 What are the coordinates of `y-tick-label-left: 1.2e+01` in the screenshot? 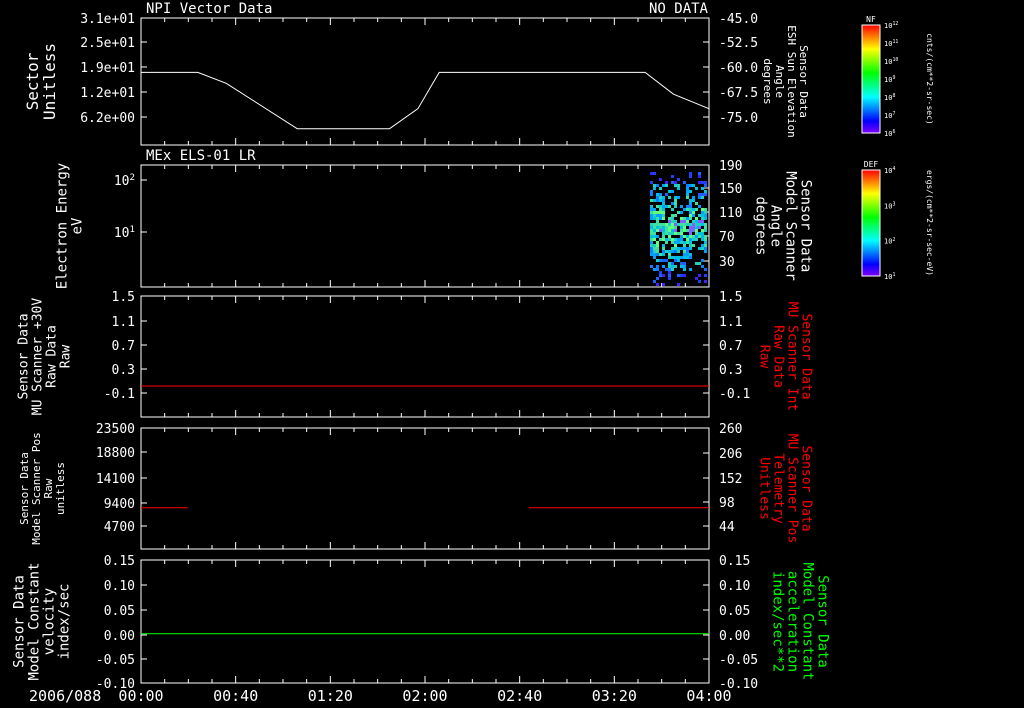 It's located at (107, 93).